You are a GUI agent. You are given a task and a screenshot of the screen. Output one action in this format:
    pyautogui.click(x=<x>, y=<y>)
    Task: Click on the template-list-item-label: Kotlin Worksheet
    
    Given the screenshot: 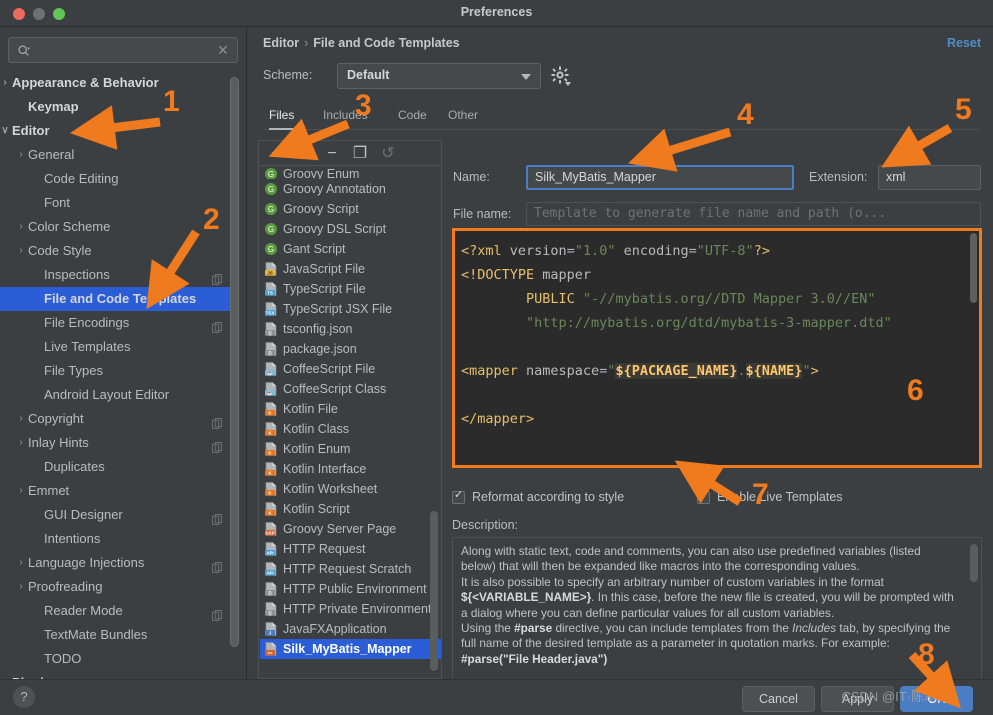 What is the action you would take?
    pyautogui.click(x=330, y=489)
    